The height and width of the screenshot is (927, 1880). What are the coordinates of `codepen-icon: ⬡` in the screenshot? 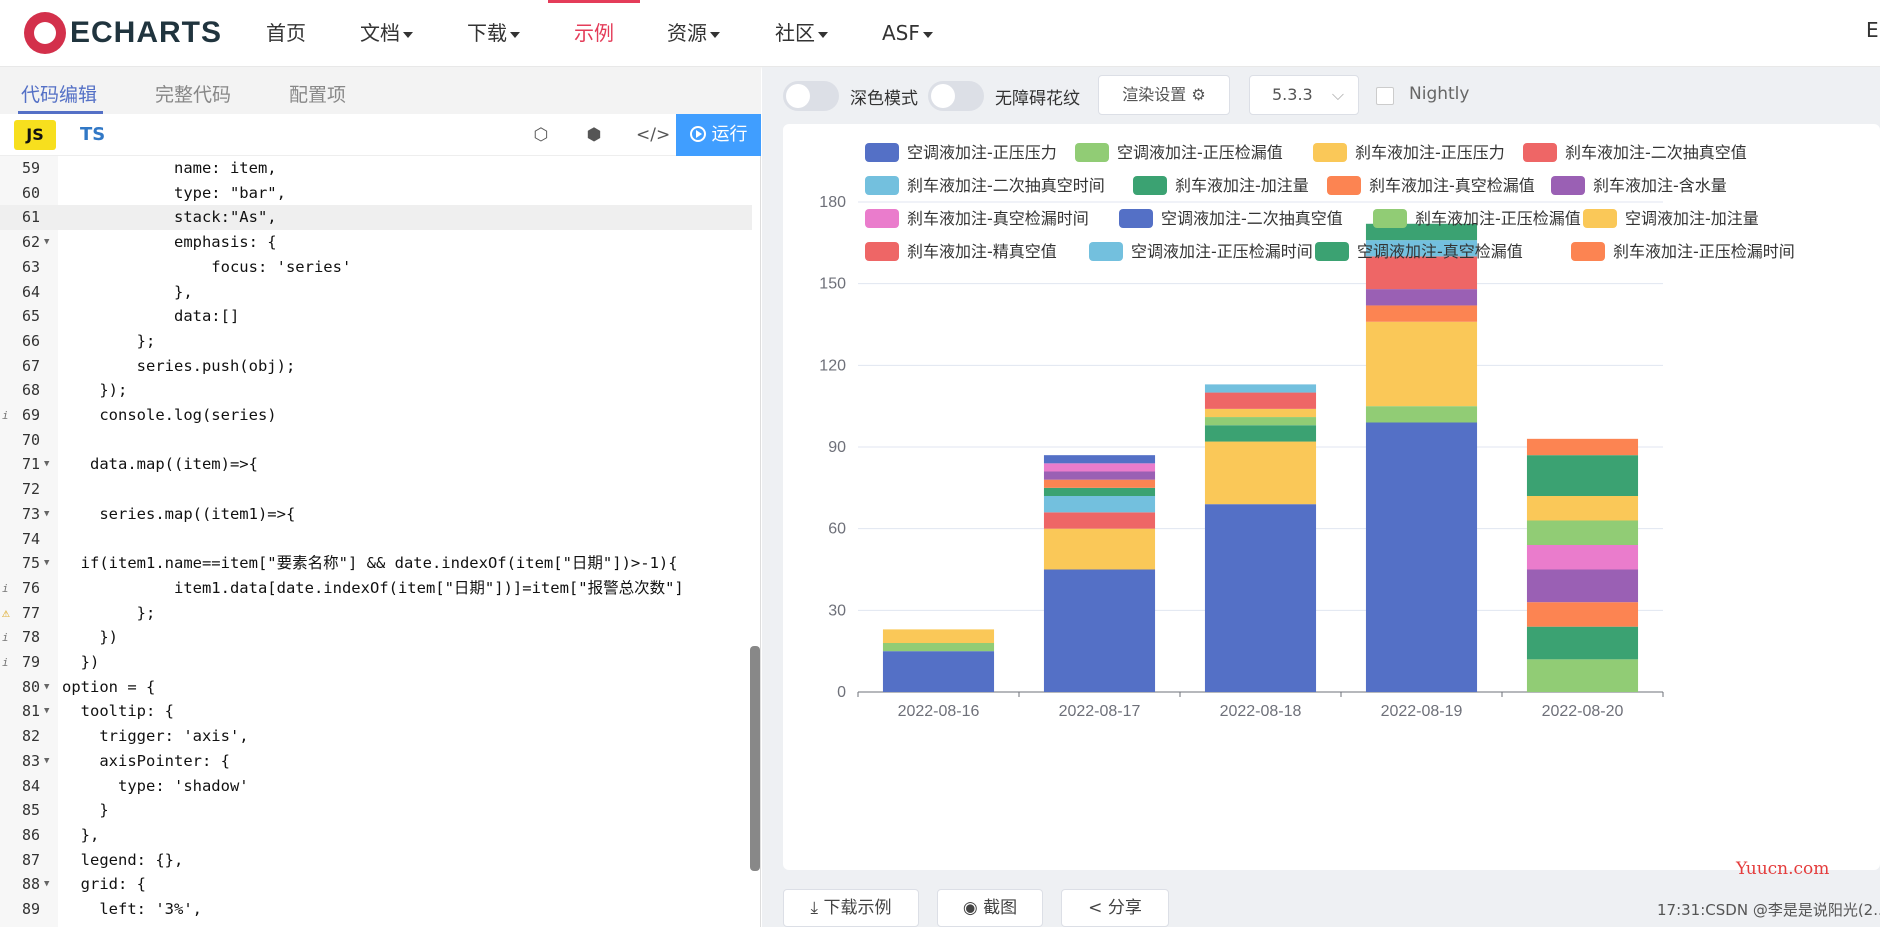 It's located at (541, 135).